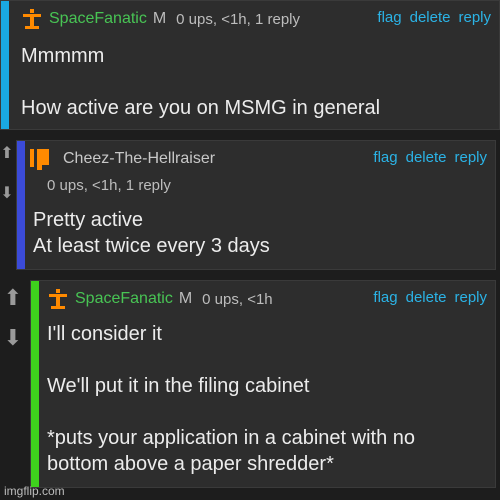 This screenshot has width=500, height=500. I want to click on comment-line: Pretty active, so click(88, 220).